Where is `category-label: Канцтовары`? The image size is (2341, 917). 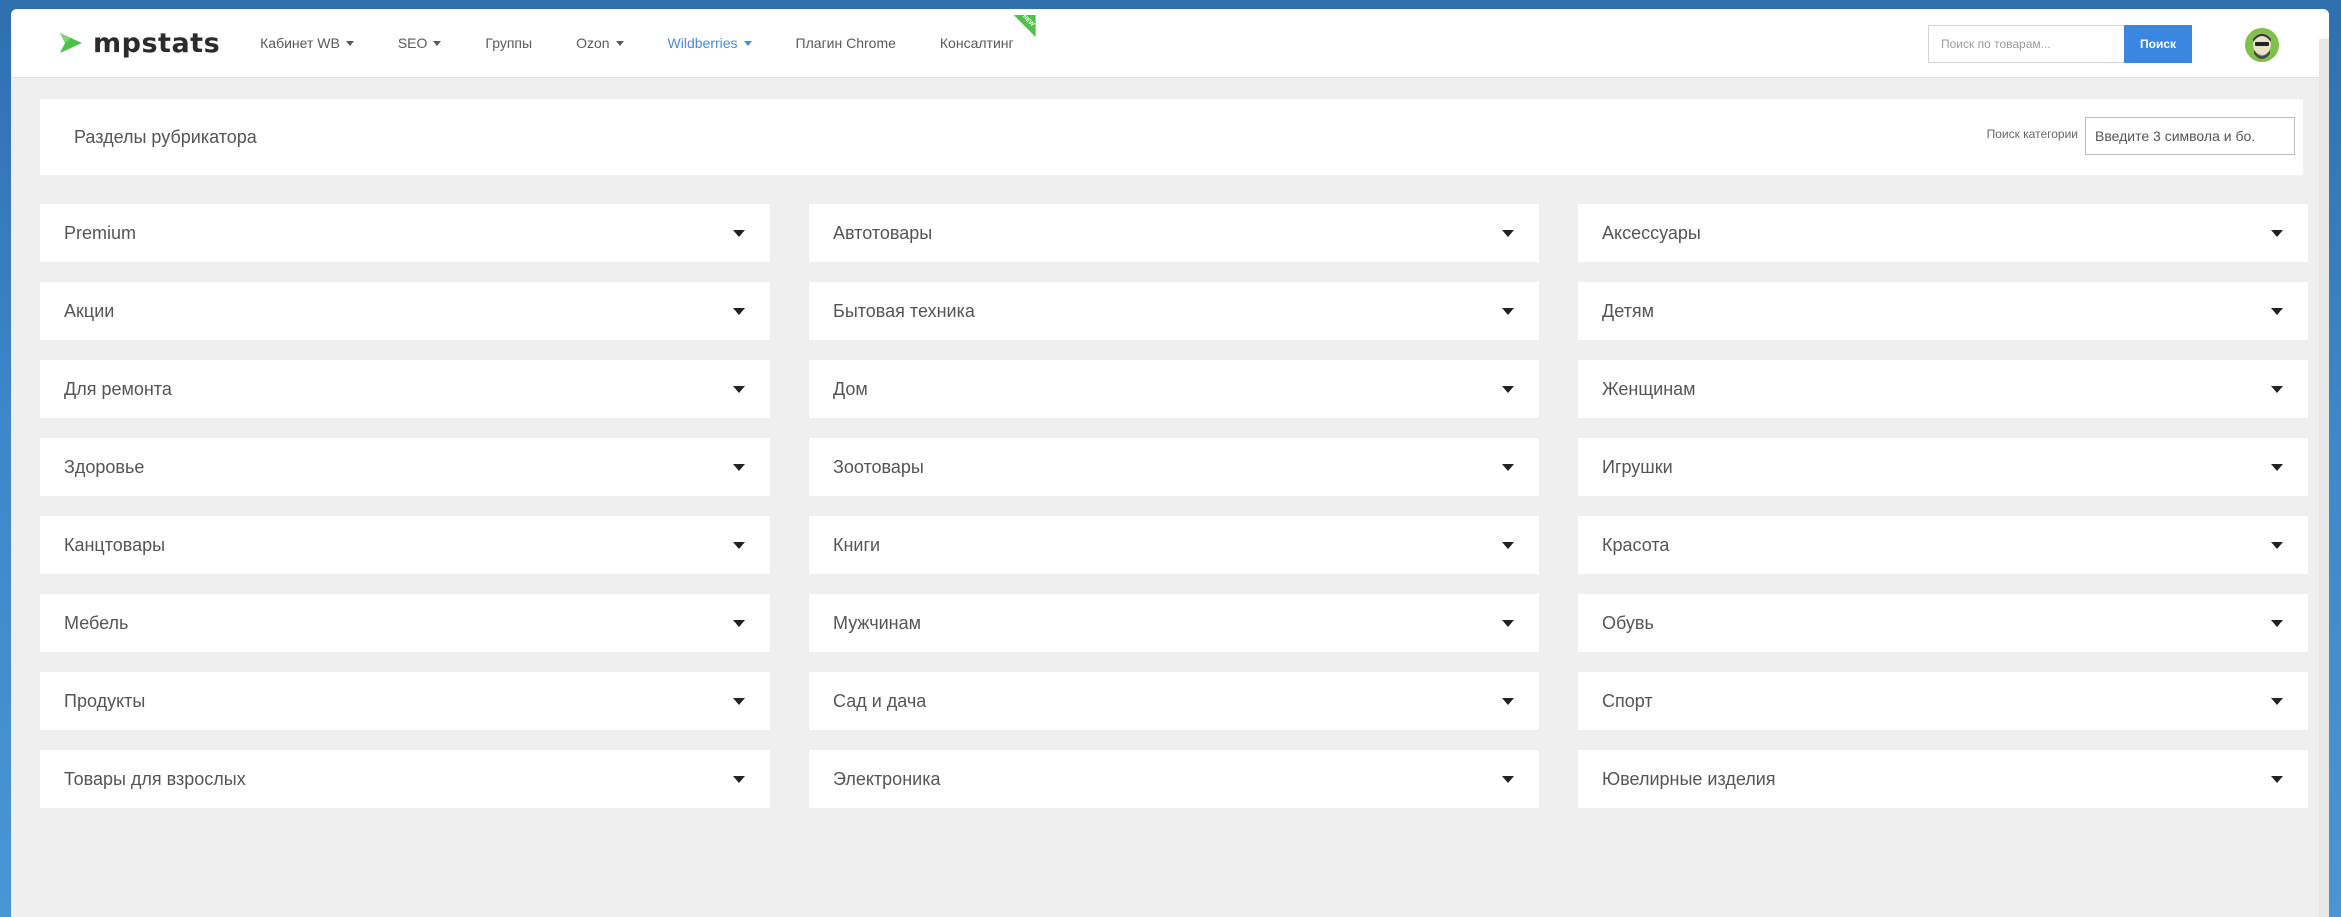
category-label: Канцтовары is located at coordinates (115, 544).